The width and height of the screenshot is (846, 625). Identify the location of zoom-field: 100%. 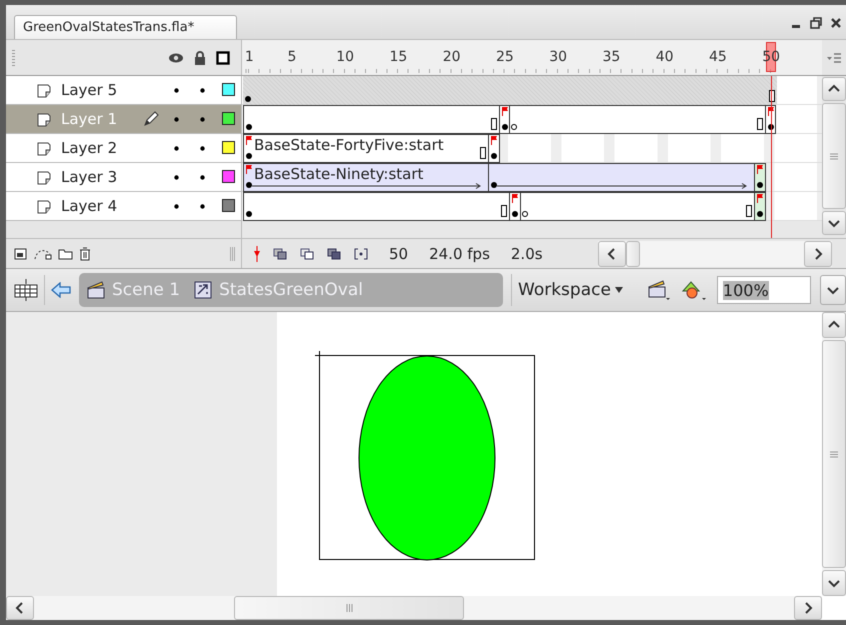
(763, 290).